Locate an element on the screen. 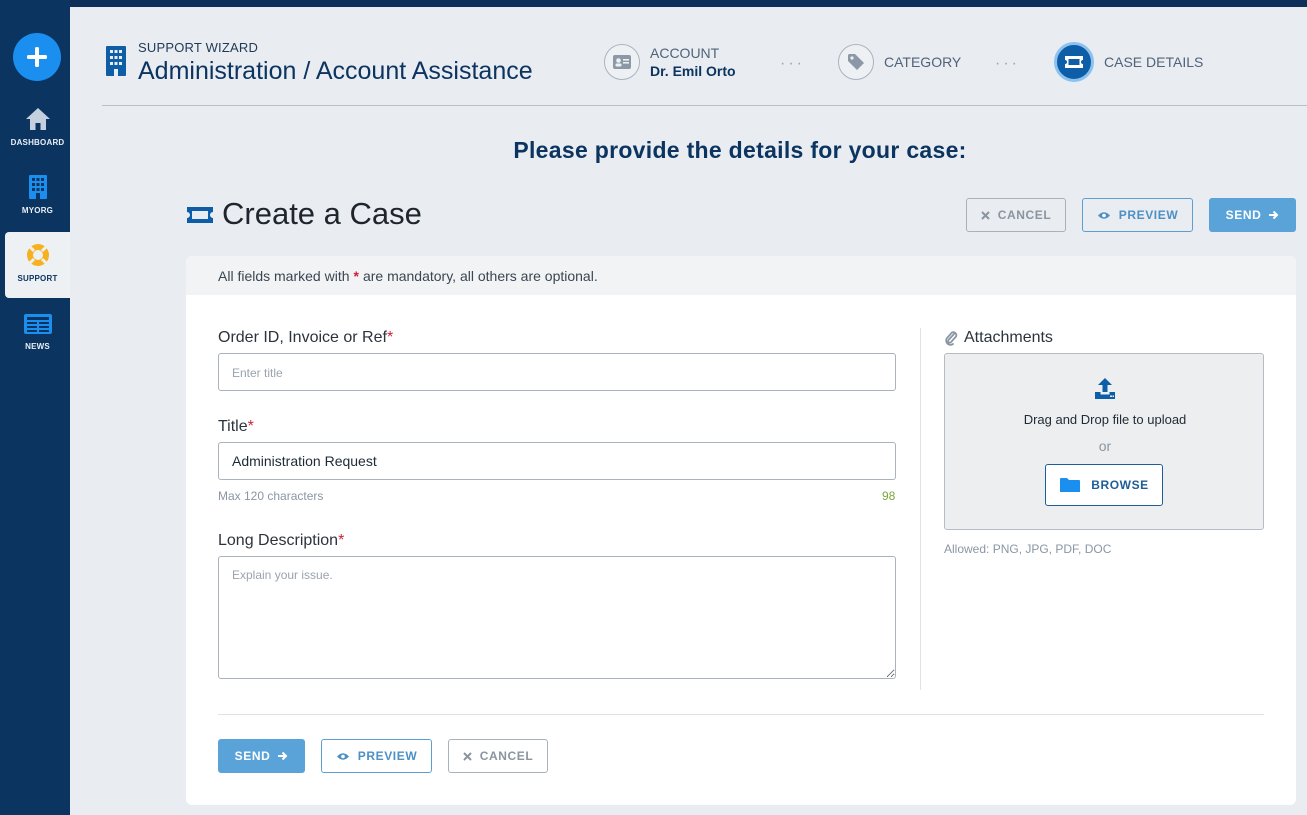 This screenshot has width=1307, height=815. description-textarea is located at coordinates (557, 617).